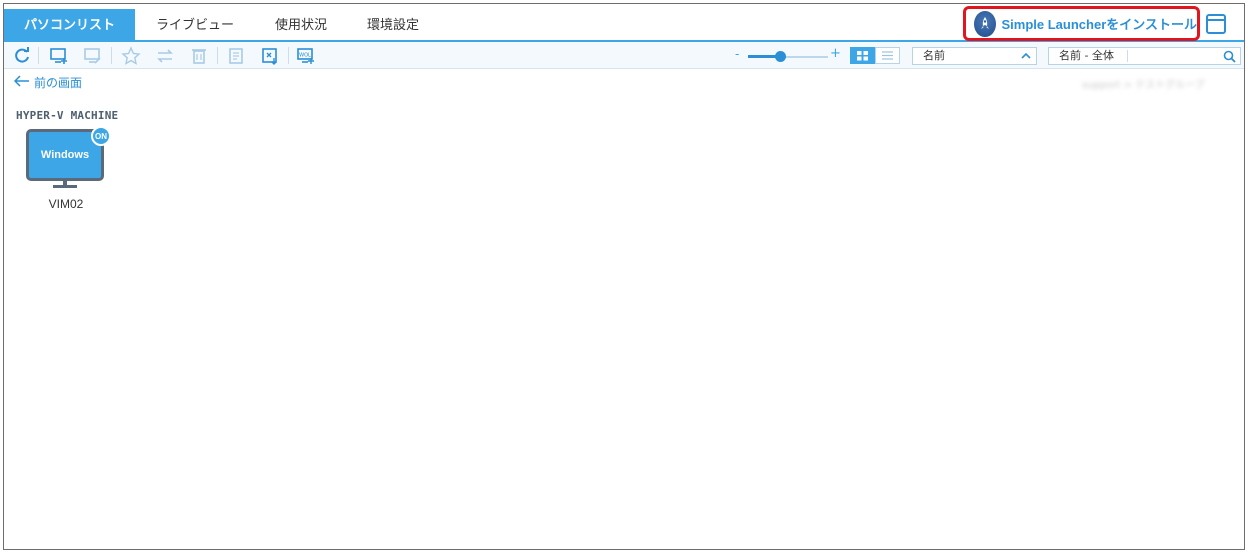 The height and width of the screenshot is (553, 1248). What do you see at coordinates (1229, 56) in the screenshot?
I see `search-icon` at bounding box center [1229, 56].